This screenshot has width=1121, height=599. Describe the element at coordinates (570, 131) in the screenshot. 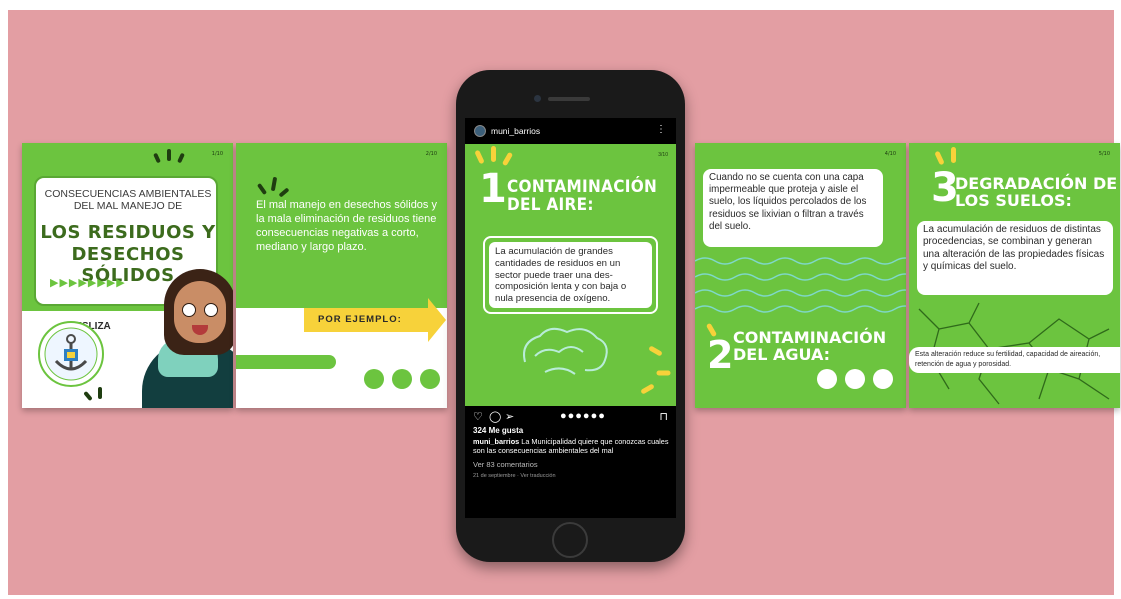

I see `post-header: muni_barrios ⋮` at that location.